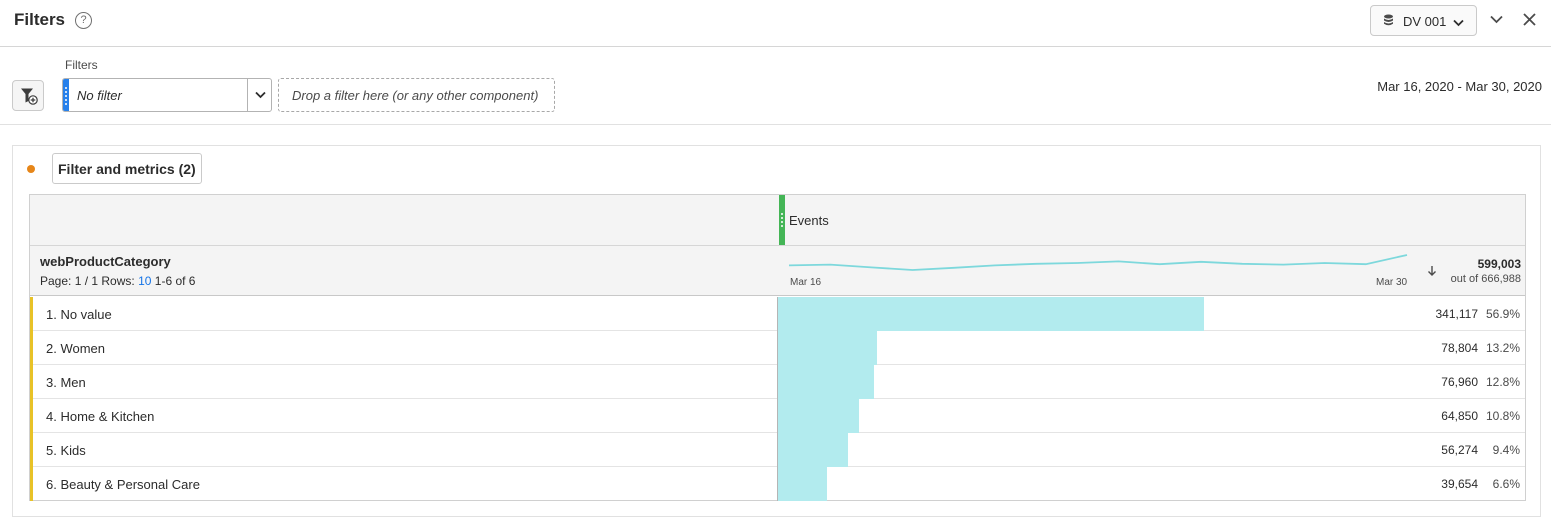 The width and height of the screenshot is (1551, 531). Describe the element at coordinates (1459, 416) in the screenshot. I see `metric-value: 64,850` at that location.